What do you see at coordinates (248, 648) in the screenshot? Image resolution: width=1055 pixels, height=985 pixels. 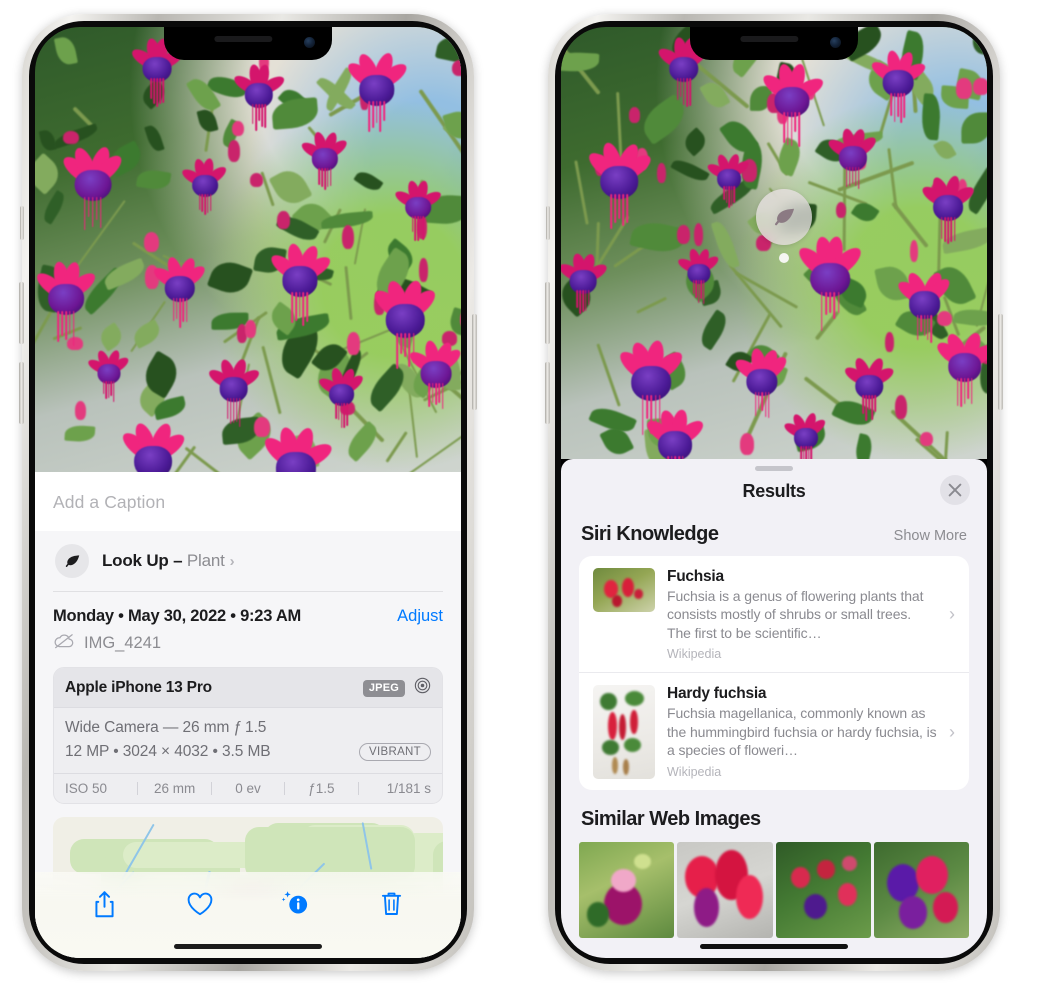 I see `filename-row: IMG_4241` at bounding box center [248, 648].